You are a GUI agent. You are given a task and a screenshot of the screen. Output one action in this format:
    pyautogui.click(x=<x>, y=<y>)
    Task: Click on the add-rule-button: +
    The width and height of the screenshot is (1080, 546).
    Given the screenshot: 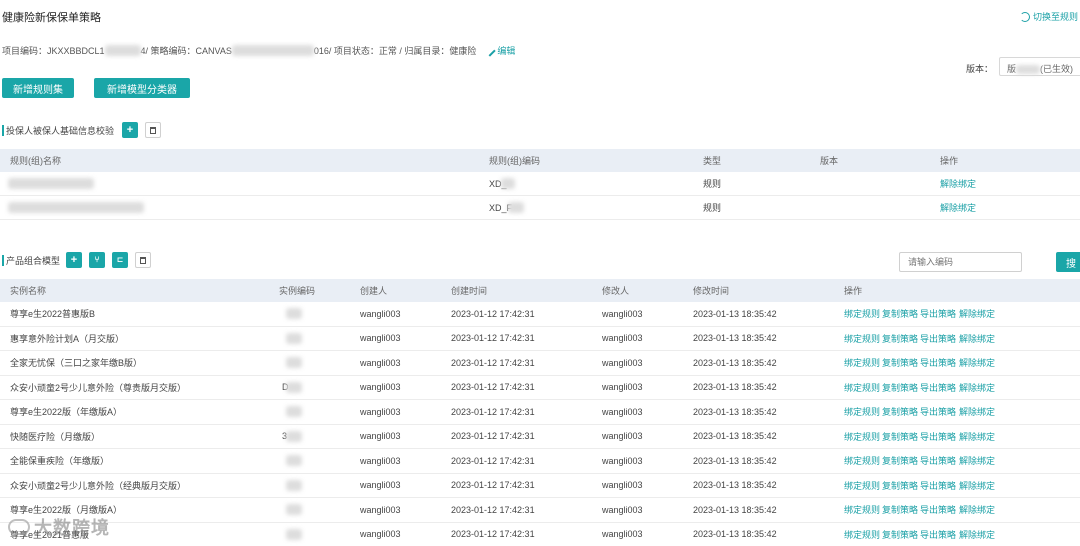 What is the action you would take?
    pyautogui.click(x=130, y=130)
    